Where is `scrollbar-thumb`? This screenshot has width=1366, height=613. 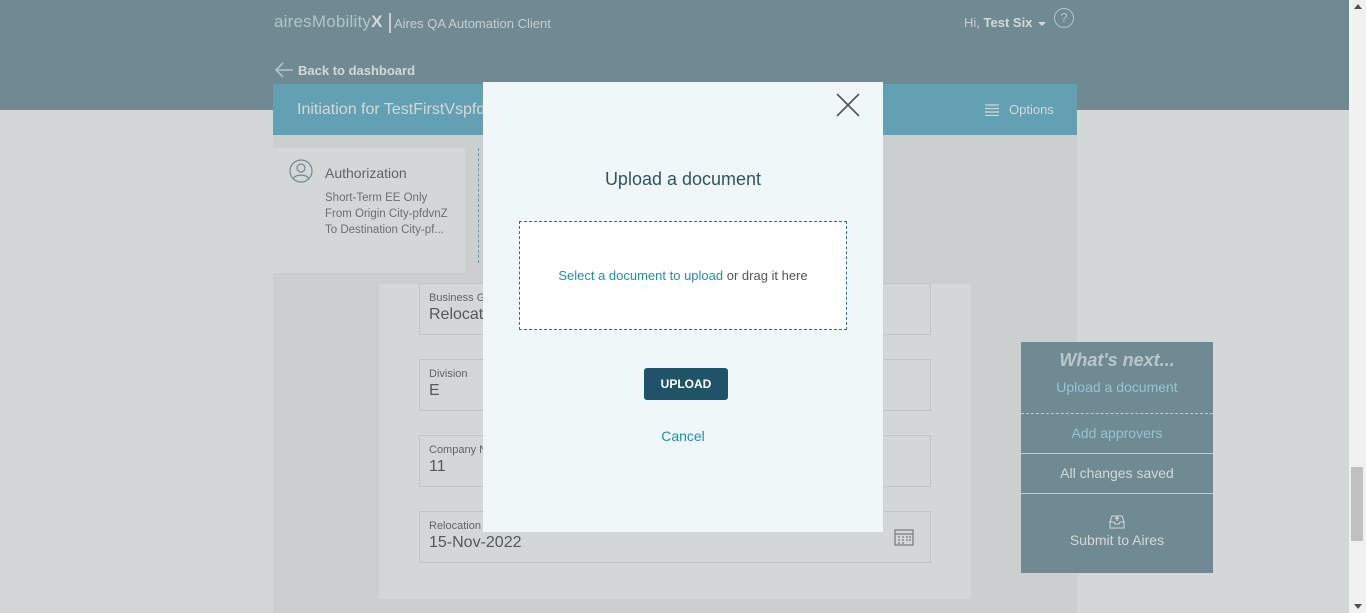
scrollbar-thumb is located at coordinates (1357, 504).